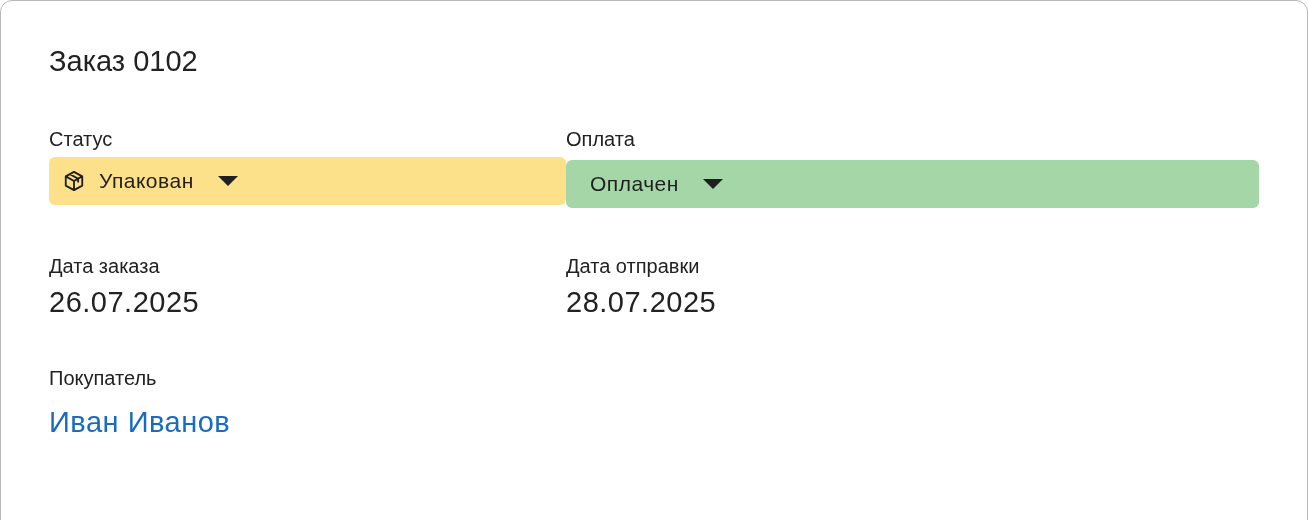  I want to click on customer-link: Иван Иванов, so click(140, 422).